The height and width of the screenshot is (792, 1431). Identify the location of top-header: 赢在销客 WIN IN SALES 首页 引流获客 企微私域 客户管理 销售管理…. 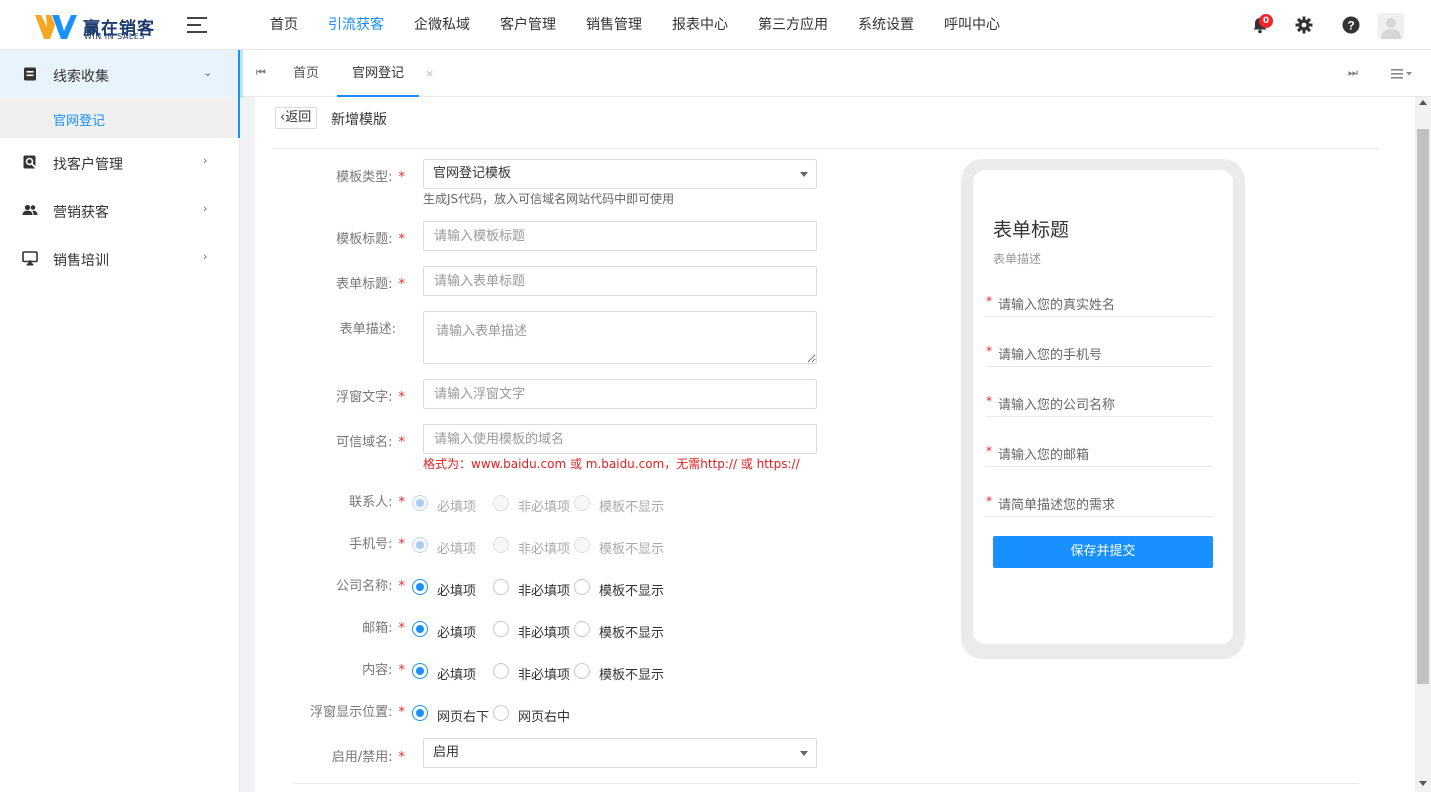
(715, 25).